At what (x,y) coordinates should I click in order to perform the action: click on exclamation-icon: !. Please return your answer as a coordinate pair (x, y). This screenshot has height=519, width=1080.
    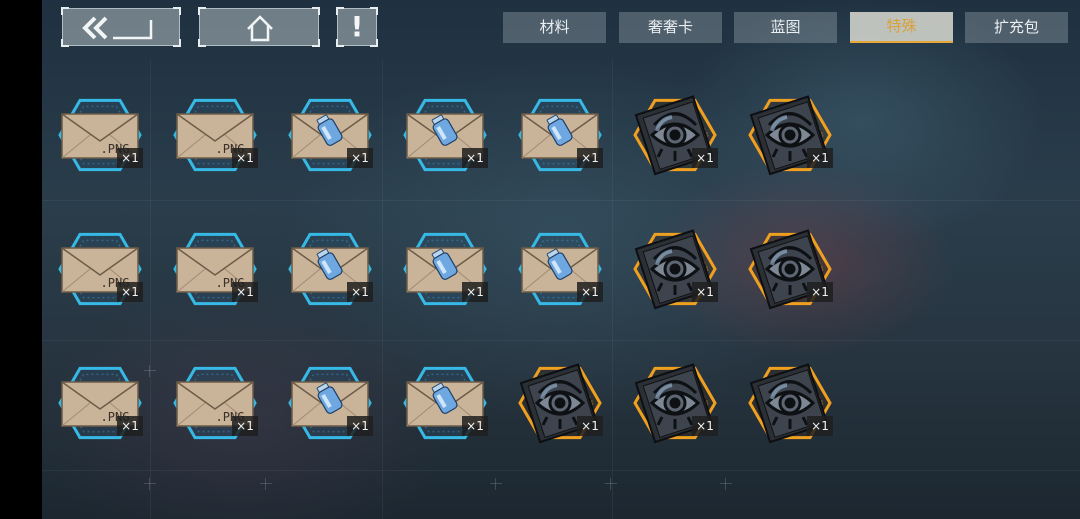
    Looking at the image, I should click on (357, 26).